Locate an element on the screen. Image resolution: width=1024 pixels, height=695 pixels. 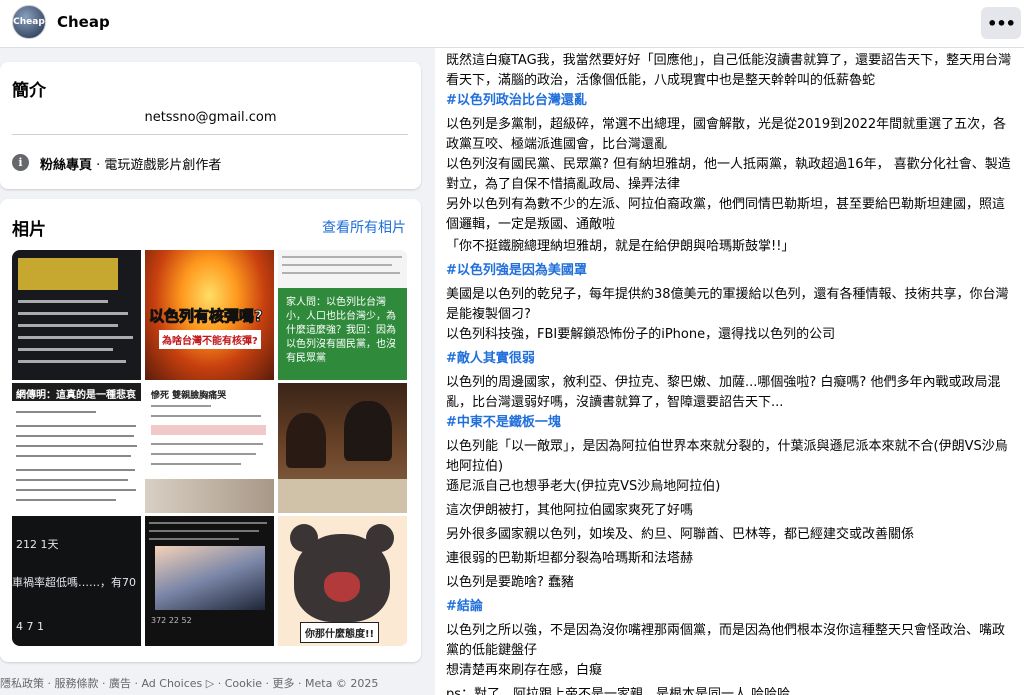
intro-divider is located at coordinates (210, 134).